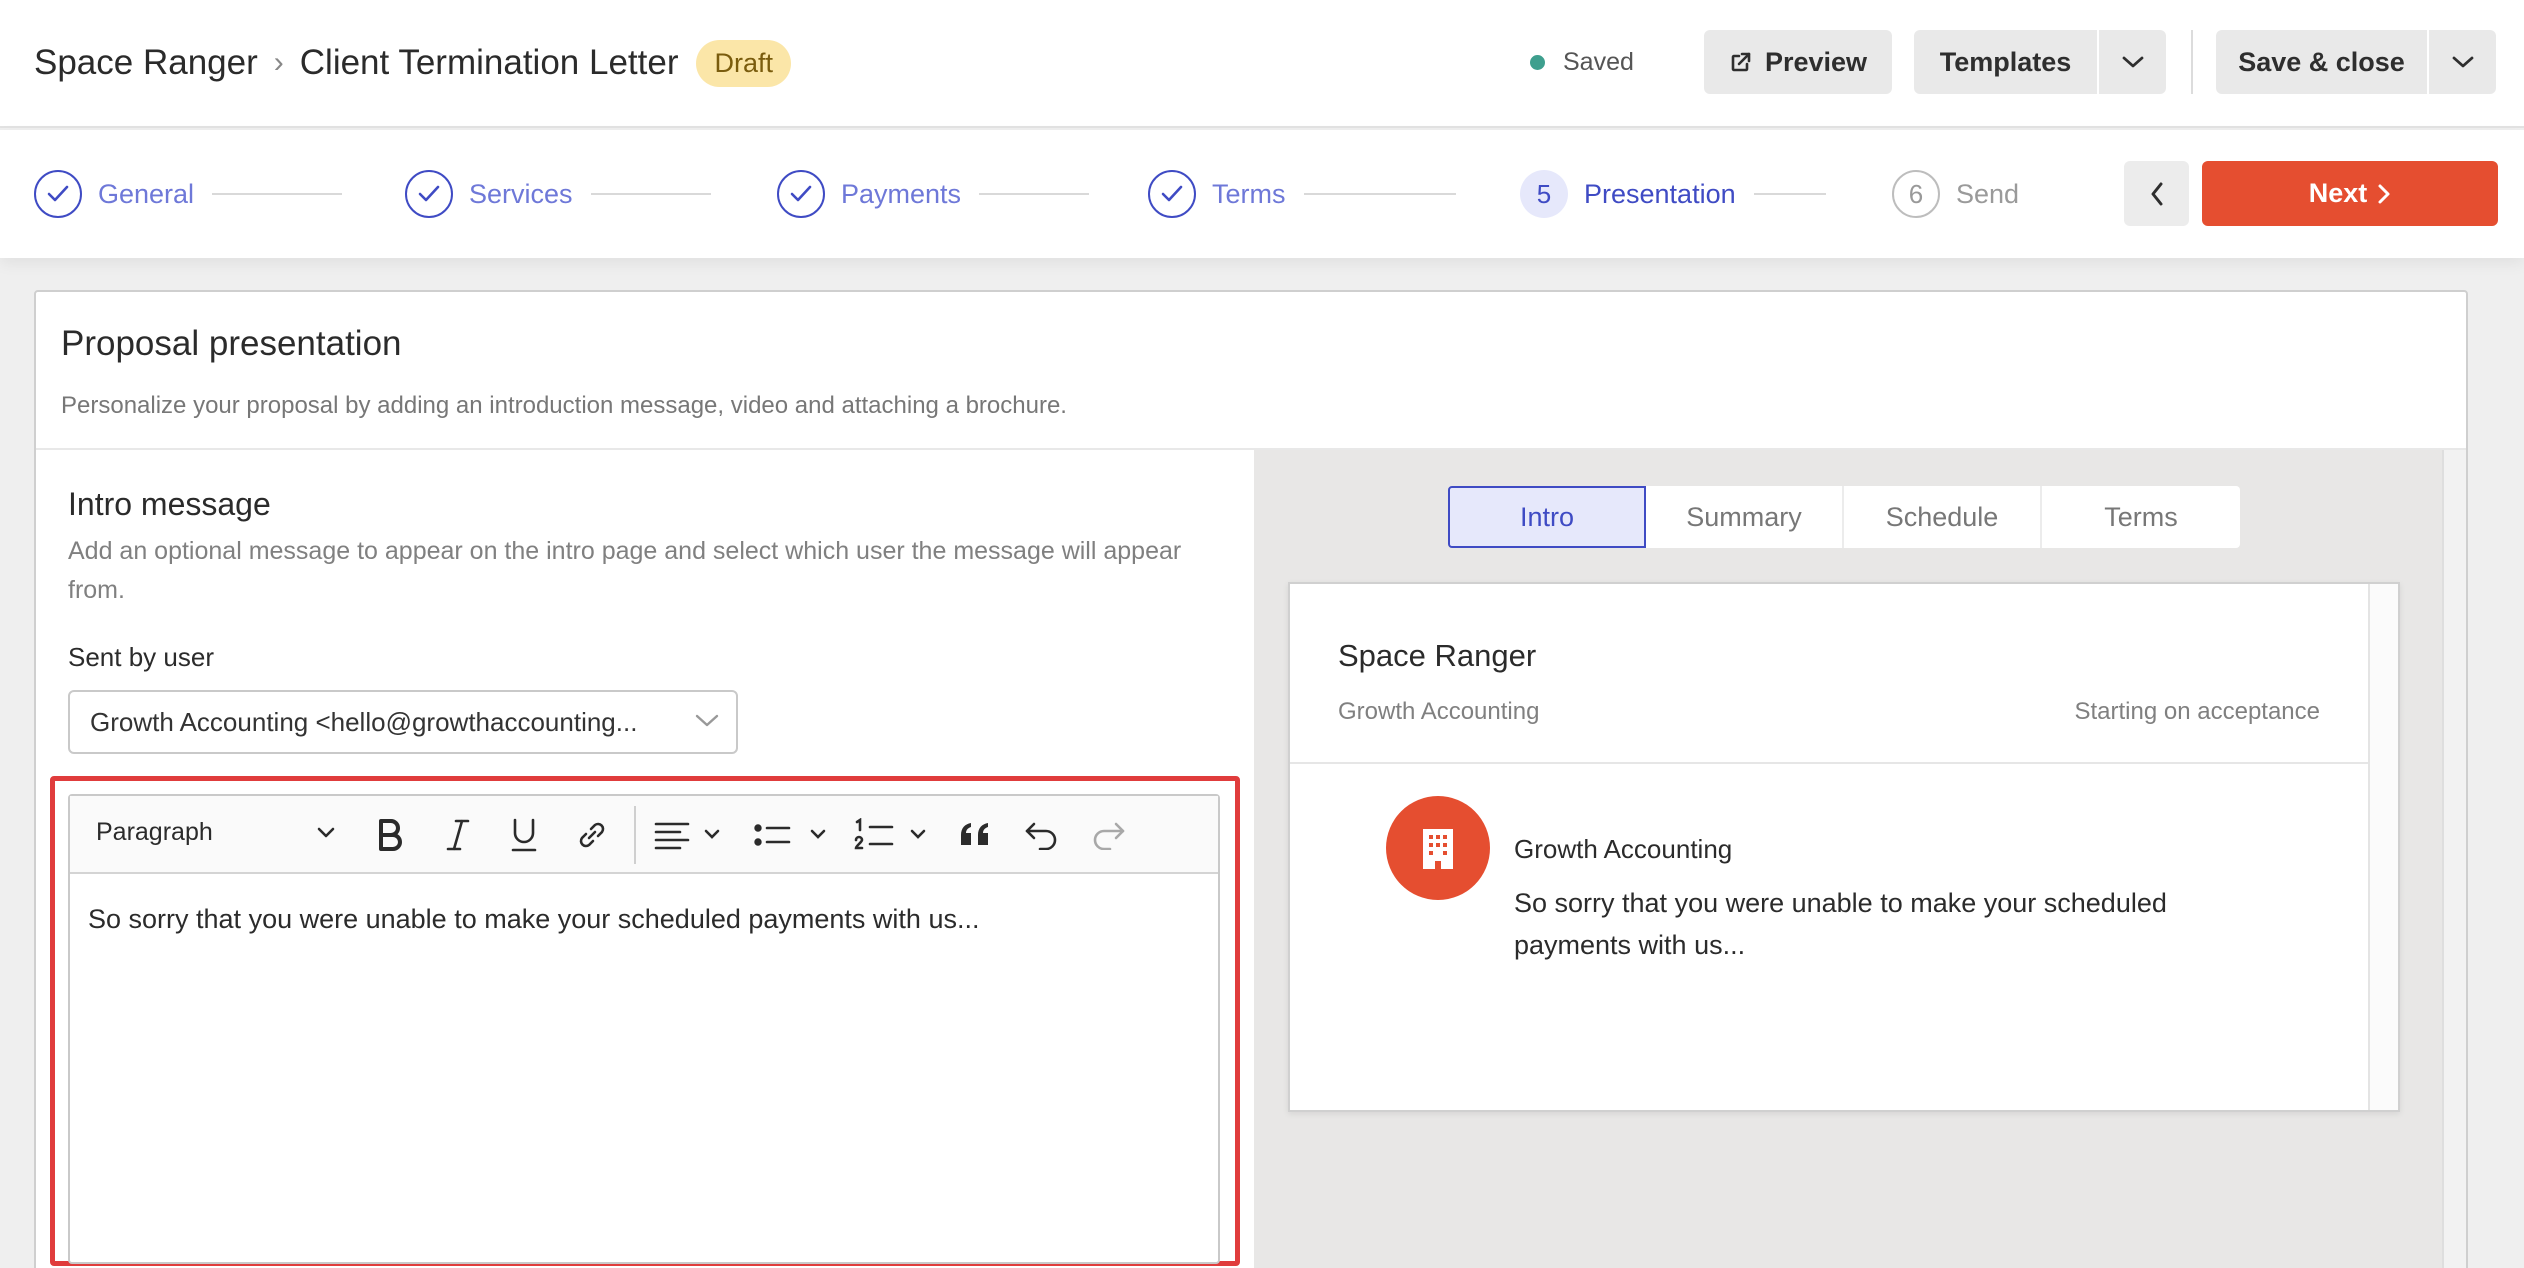 The width and height of the screenshot is (2524, 1268). What do you see at coordinates (1042, 835) in the screenshot?
I see `undo-icon` at bounding box center [1042, 835].